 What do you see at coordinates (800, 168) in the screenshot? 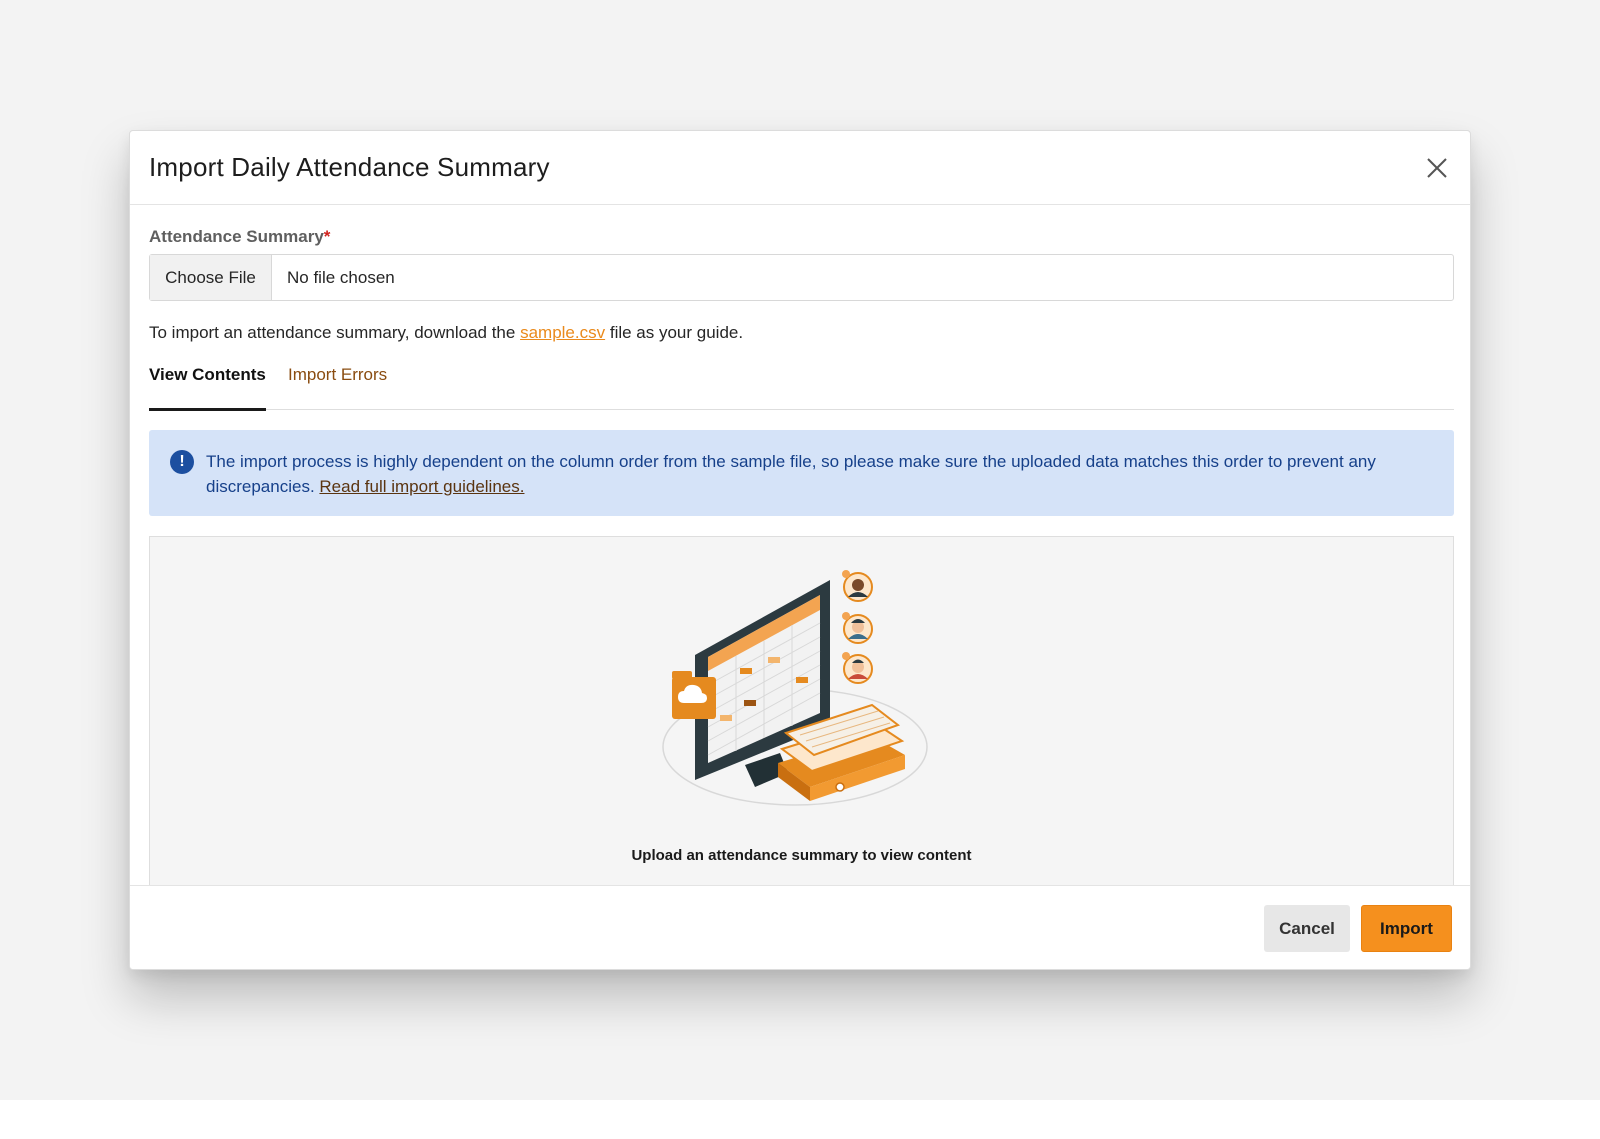
I see `modal-header: Import Daily Attendance Summary` at bounding box center [800, 168].